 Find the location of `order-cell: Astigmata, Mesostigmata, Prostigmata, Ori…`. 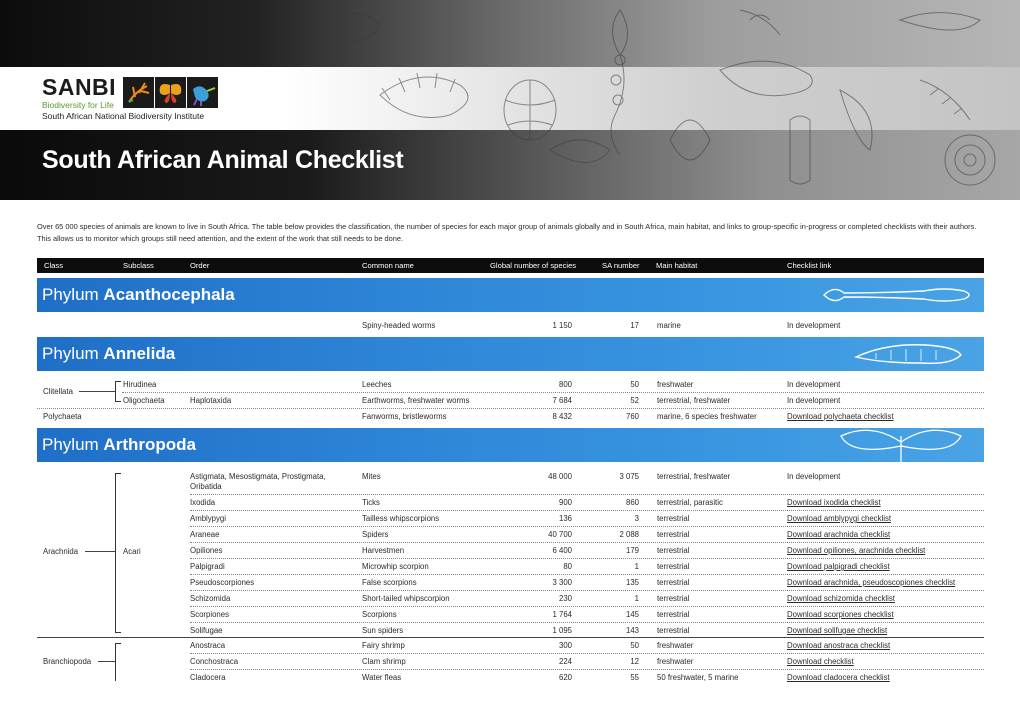

order-cell: Astigmata, Mesostigmata, Prostigmata, Ori… is located at coordinates (258, 481).